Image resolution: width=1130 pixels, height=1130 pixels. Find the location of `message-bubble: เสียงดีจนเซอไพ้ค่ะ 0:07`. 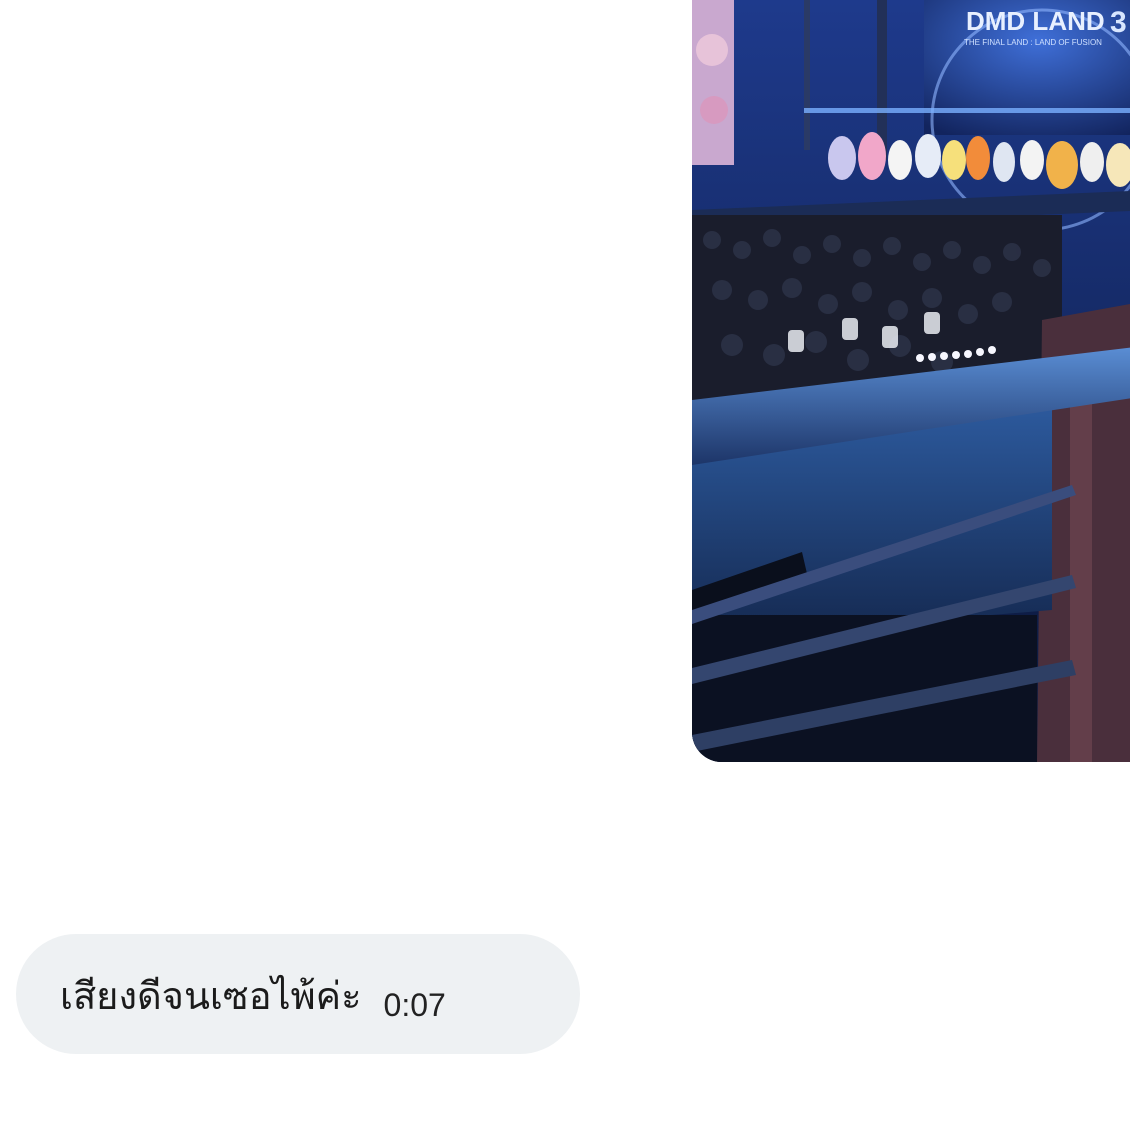

message-bubble: เสียงดีจนเซอไพ้ค่ะ 0:07 is located at coordinates (298, 994).